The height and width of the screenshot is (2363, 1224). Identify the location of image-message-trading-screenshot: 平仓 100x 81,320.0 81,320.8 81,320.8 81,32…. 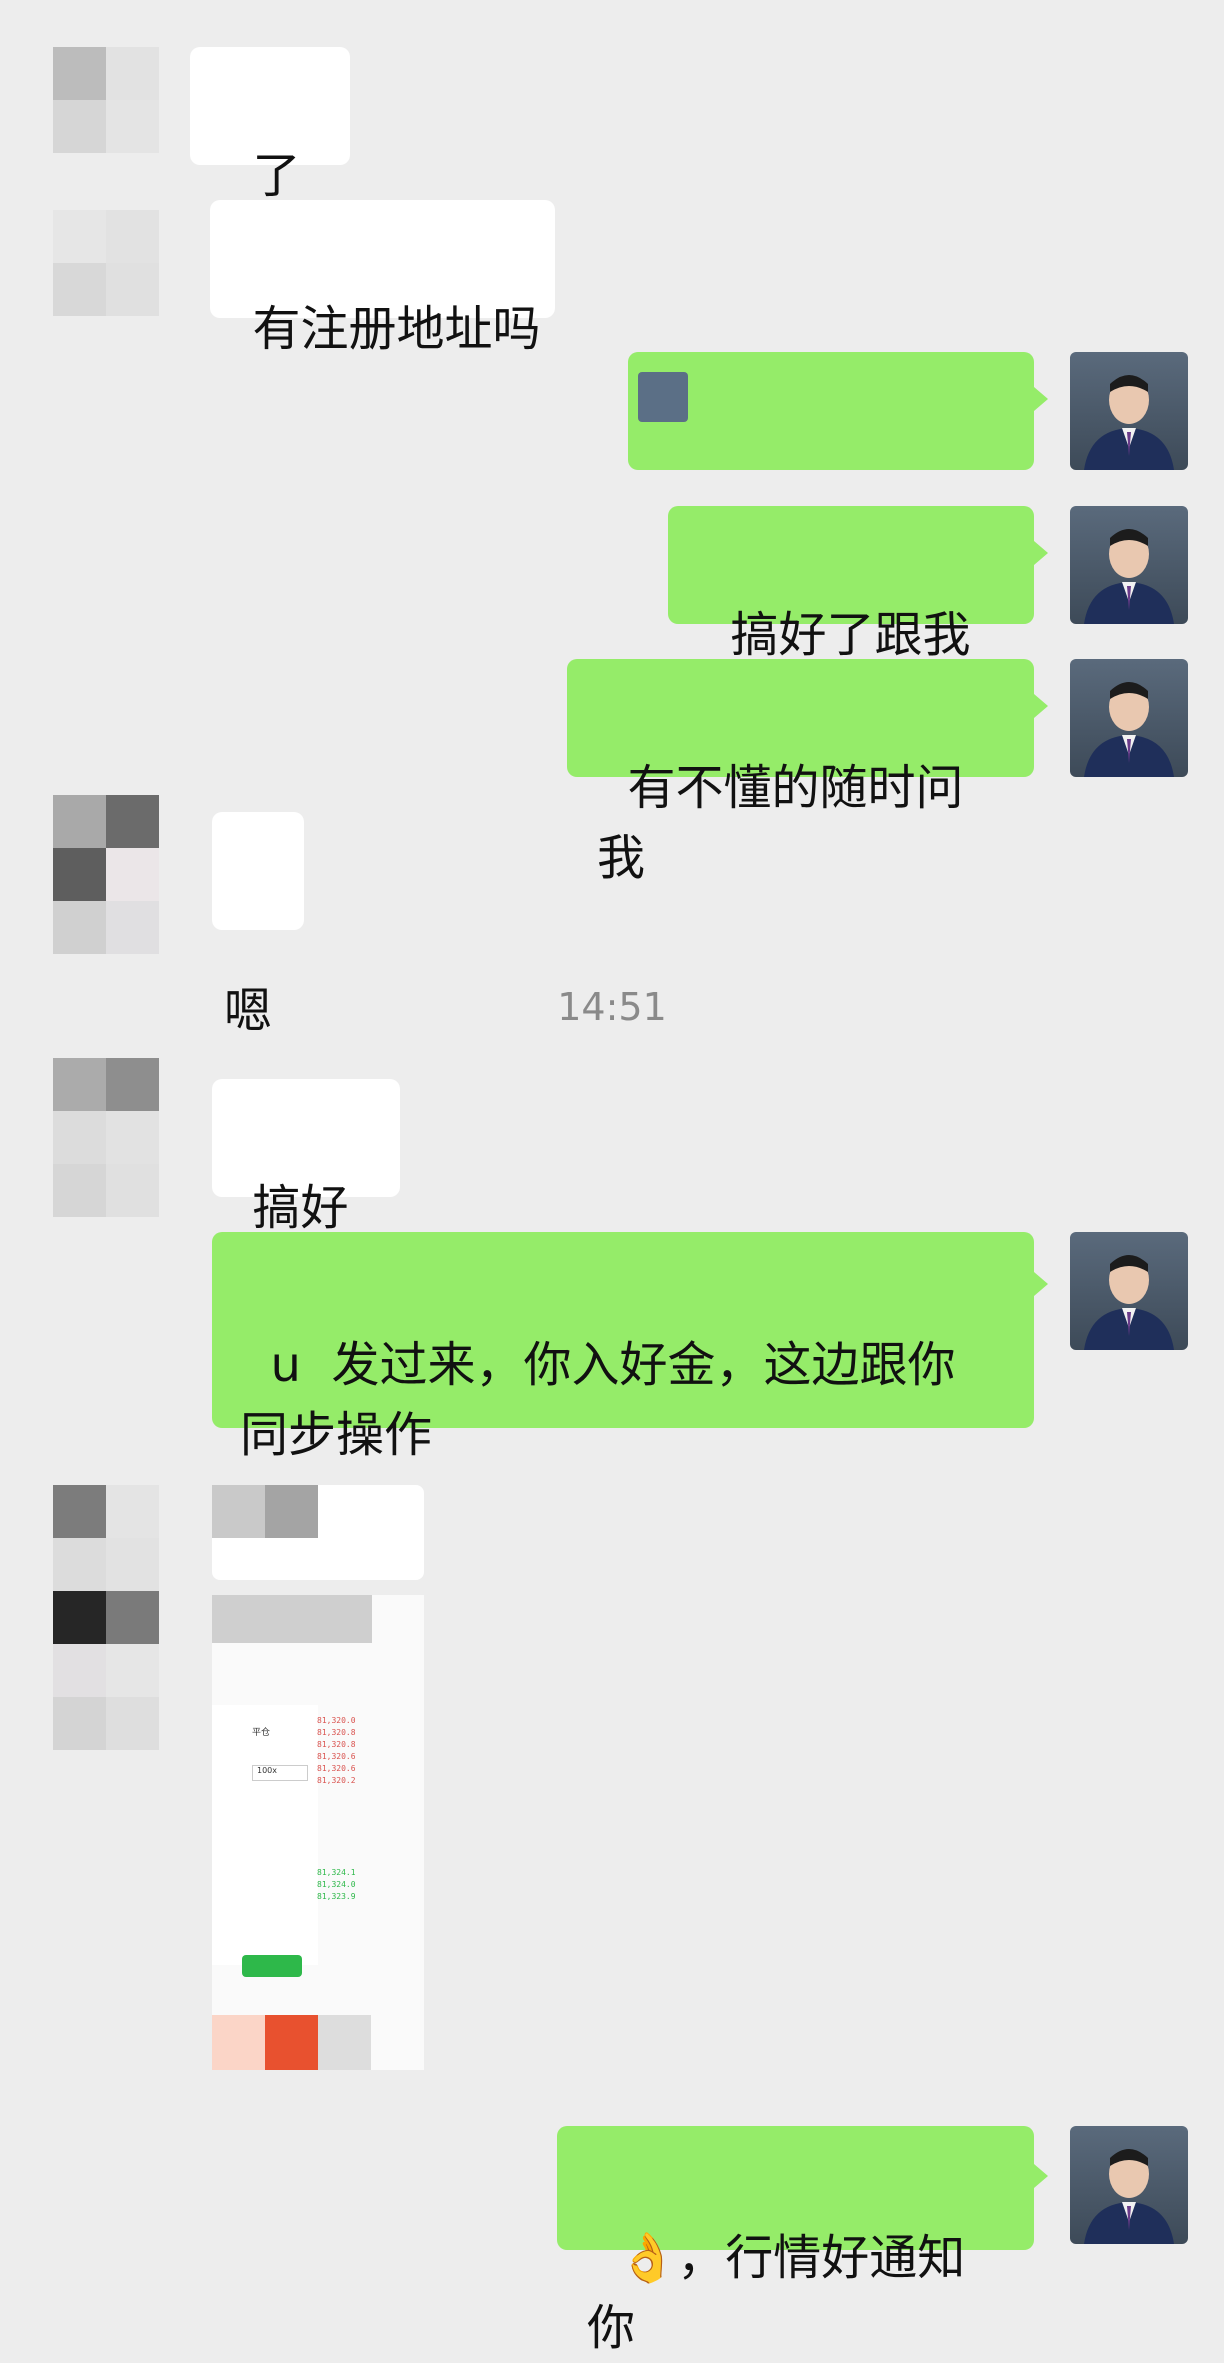
(318, 1832).